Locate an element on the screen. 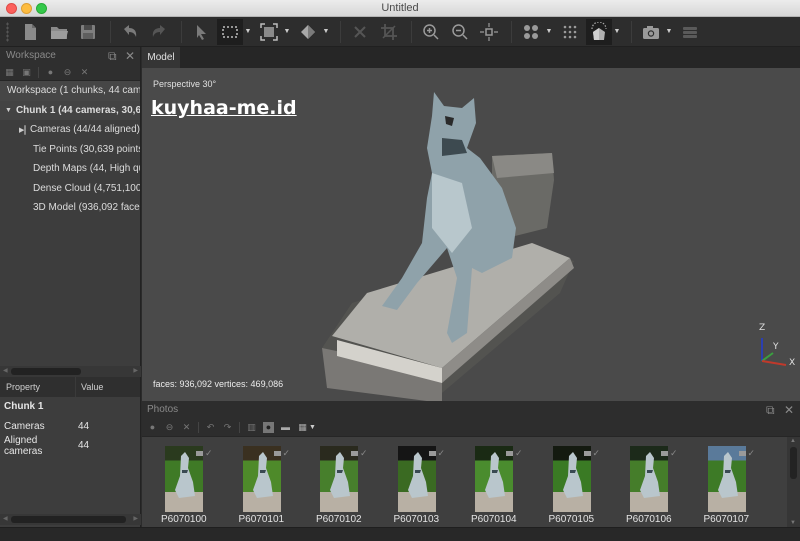 Image resolution: width=800 pixels, height=541 pixels. dense-cloud-icon is located at coordinates (570, 31).